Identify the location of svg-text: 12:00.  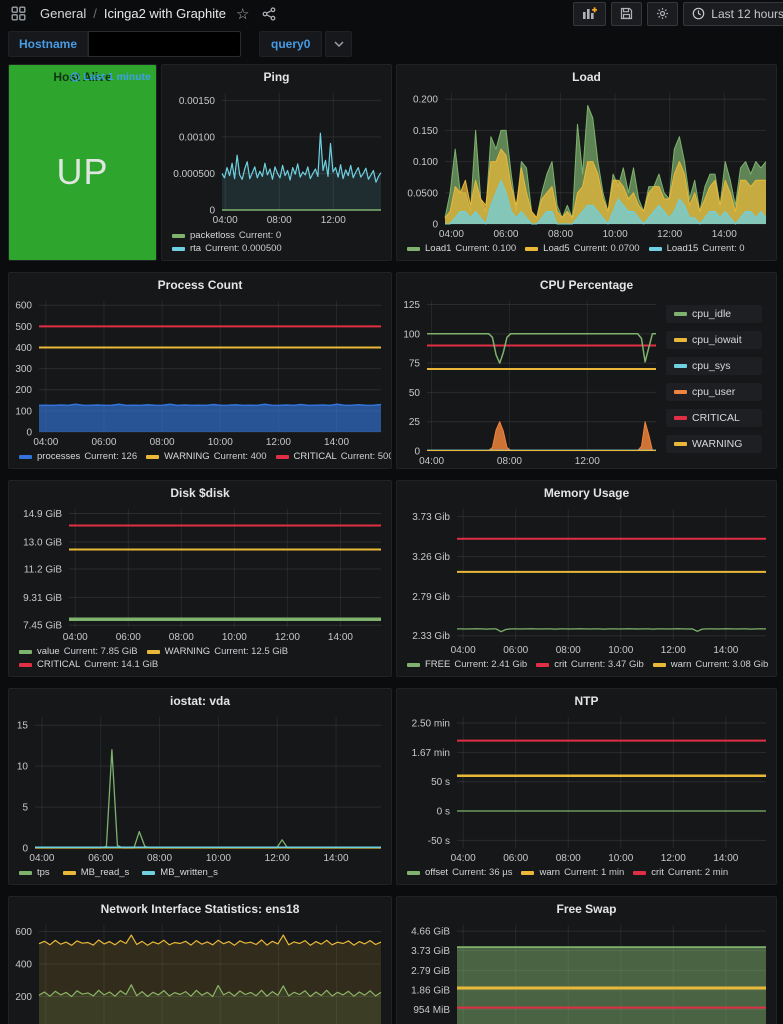
(673, 858).